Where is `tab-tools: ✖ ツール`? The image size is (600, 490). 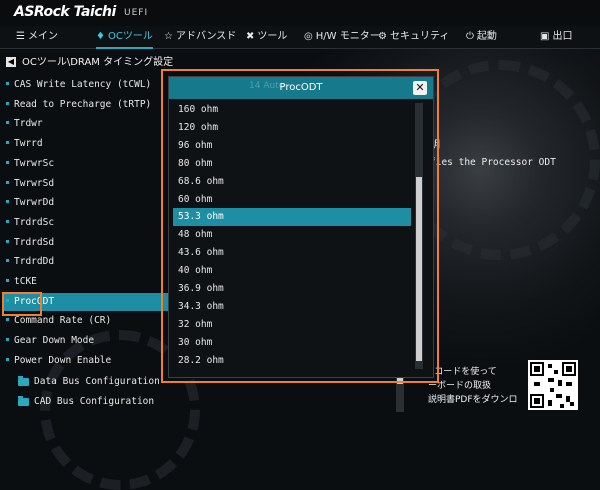
tab-tools: ✖ ツール is located at coordinates (266, 37).